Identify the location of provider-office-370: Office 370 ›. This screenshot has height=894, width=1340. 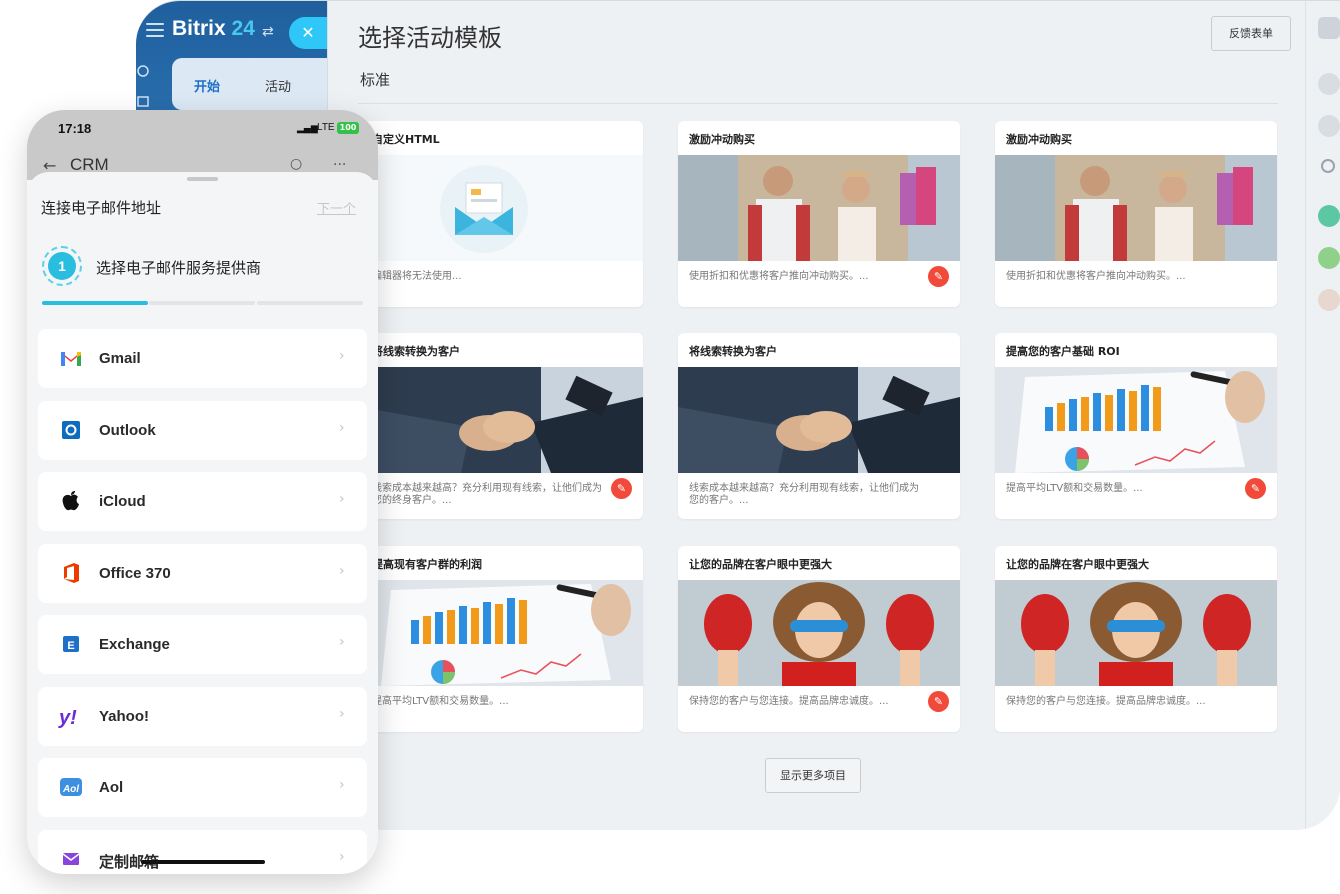
(202, 573).